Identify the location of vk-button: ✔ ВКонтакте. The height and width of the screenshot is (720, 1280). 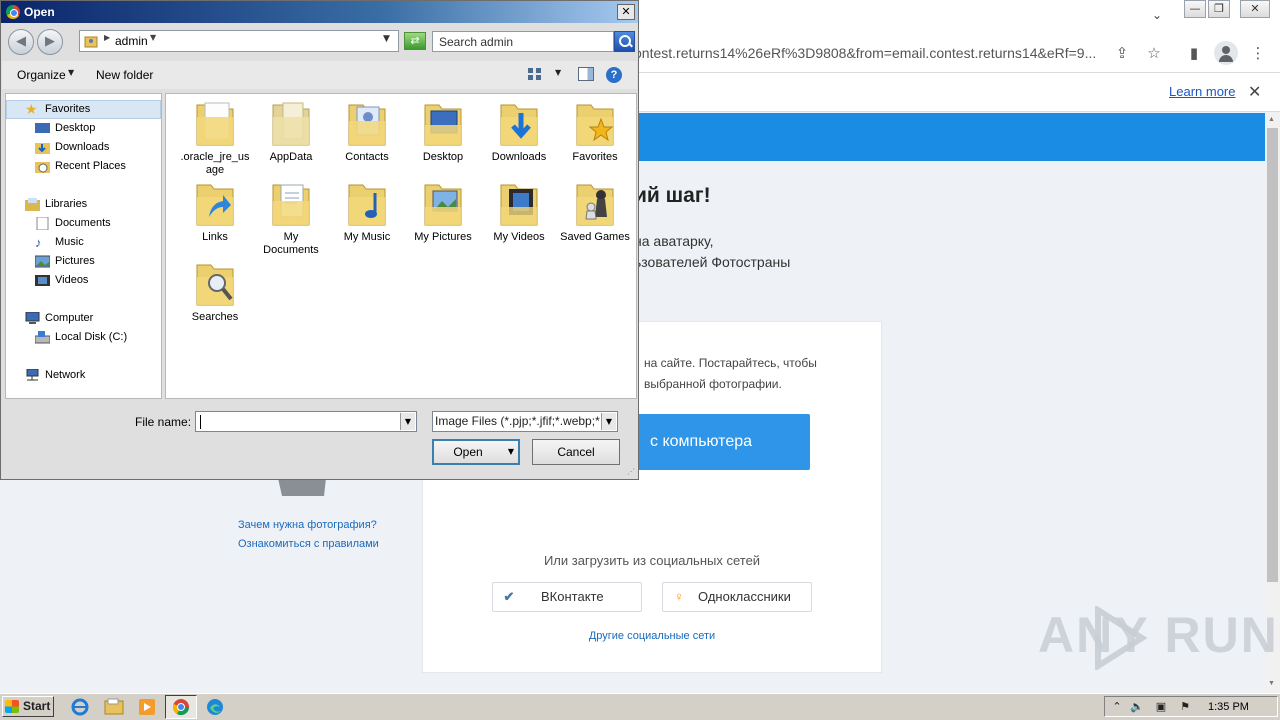
(567, 597).